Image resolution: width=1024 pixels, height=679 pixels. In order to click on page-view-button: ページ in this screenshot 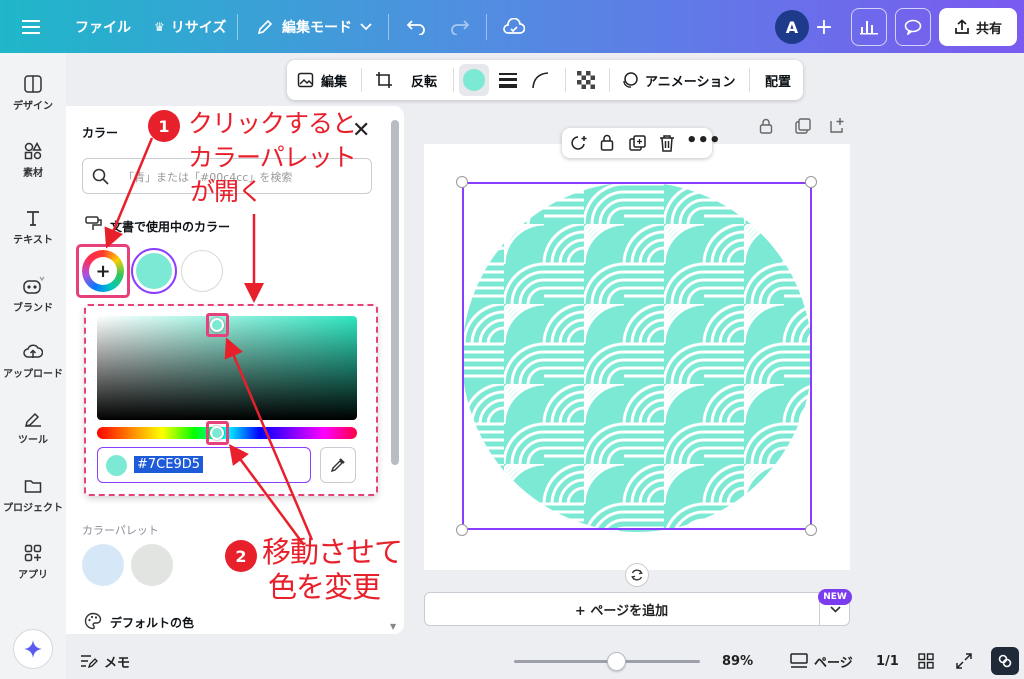, I will do `click(821, 661)`.